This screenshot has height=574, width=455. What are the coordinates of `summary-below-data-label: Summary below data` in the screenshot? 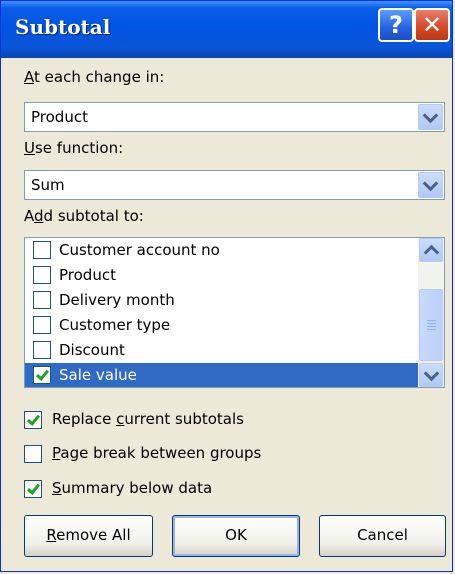 It's located at (132, 488).